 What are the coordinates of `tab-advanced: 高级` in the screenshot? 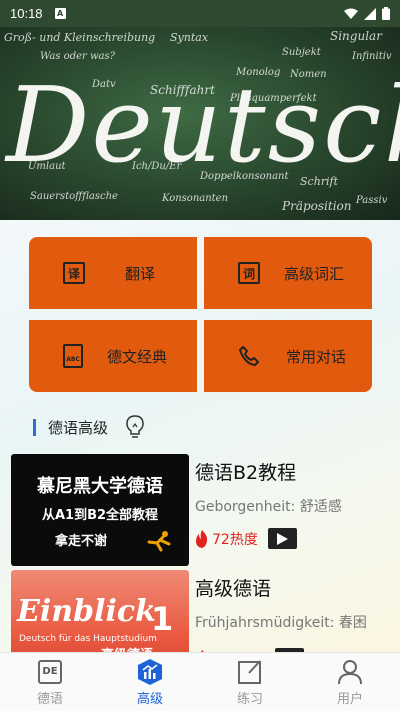 It's located at (150, 682).